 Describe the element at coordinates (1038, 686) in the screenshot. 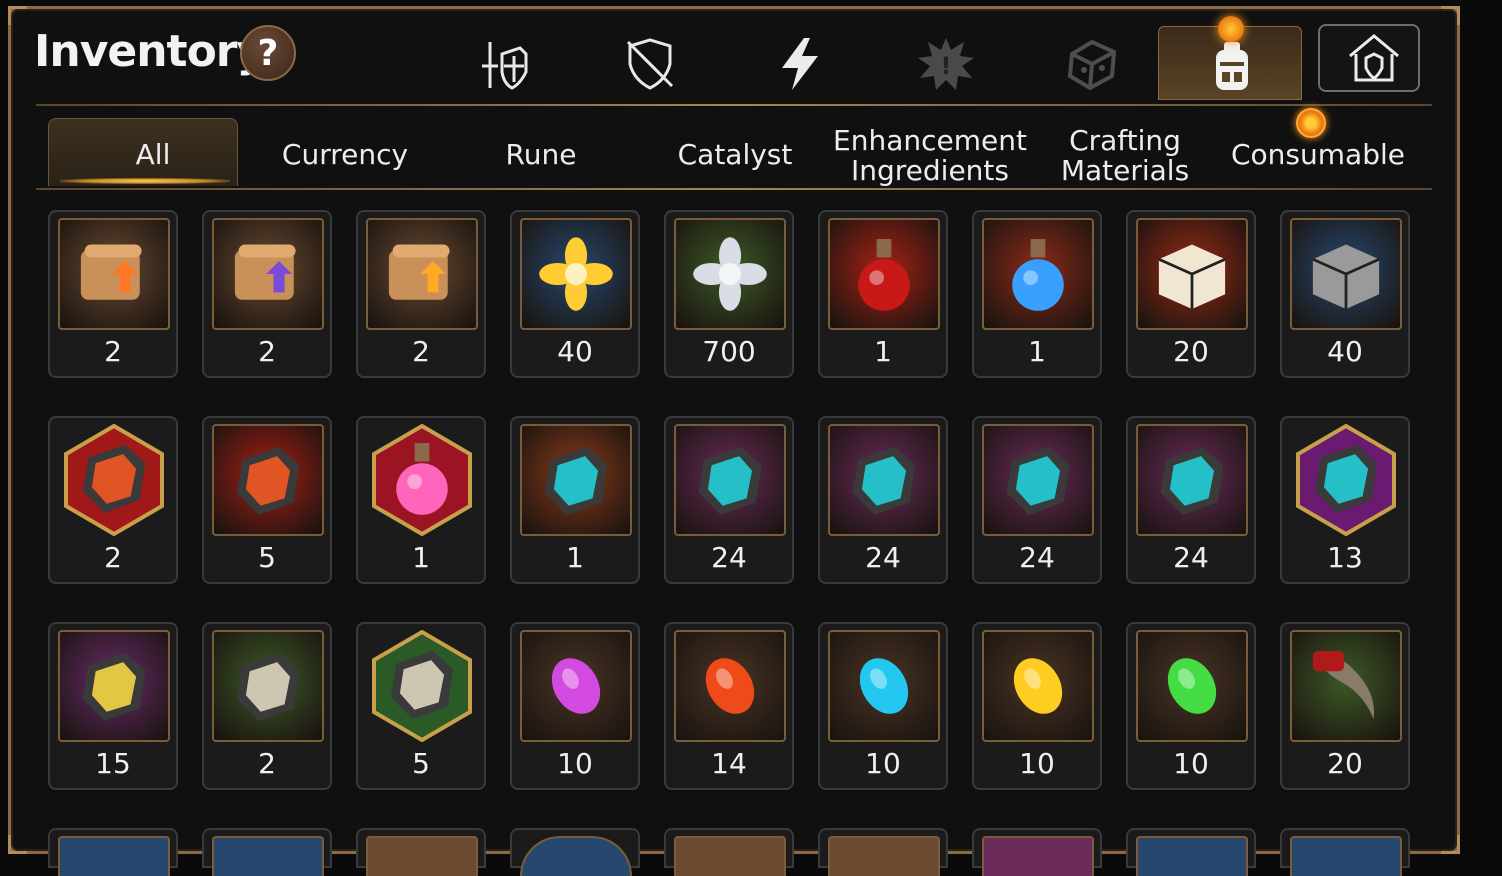

I see `yellow-gem-icon` at that location.